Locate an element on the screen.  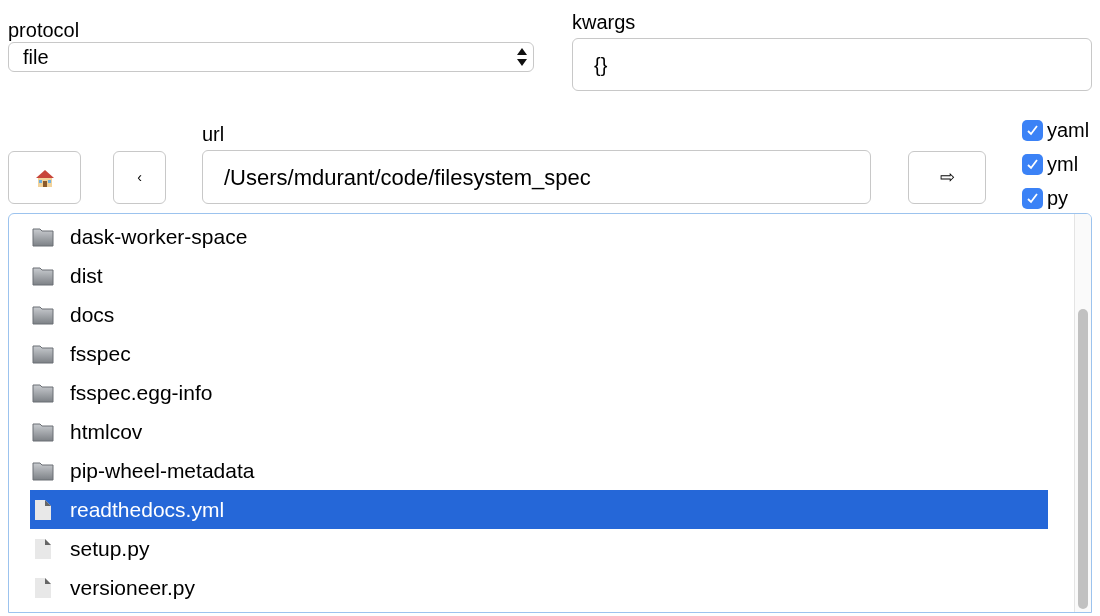
file-row: dask-worker-space is located at coordinates (539, 236).